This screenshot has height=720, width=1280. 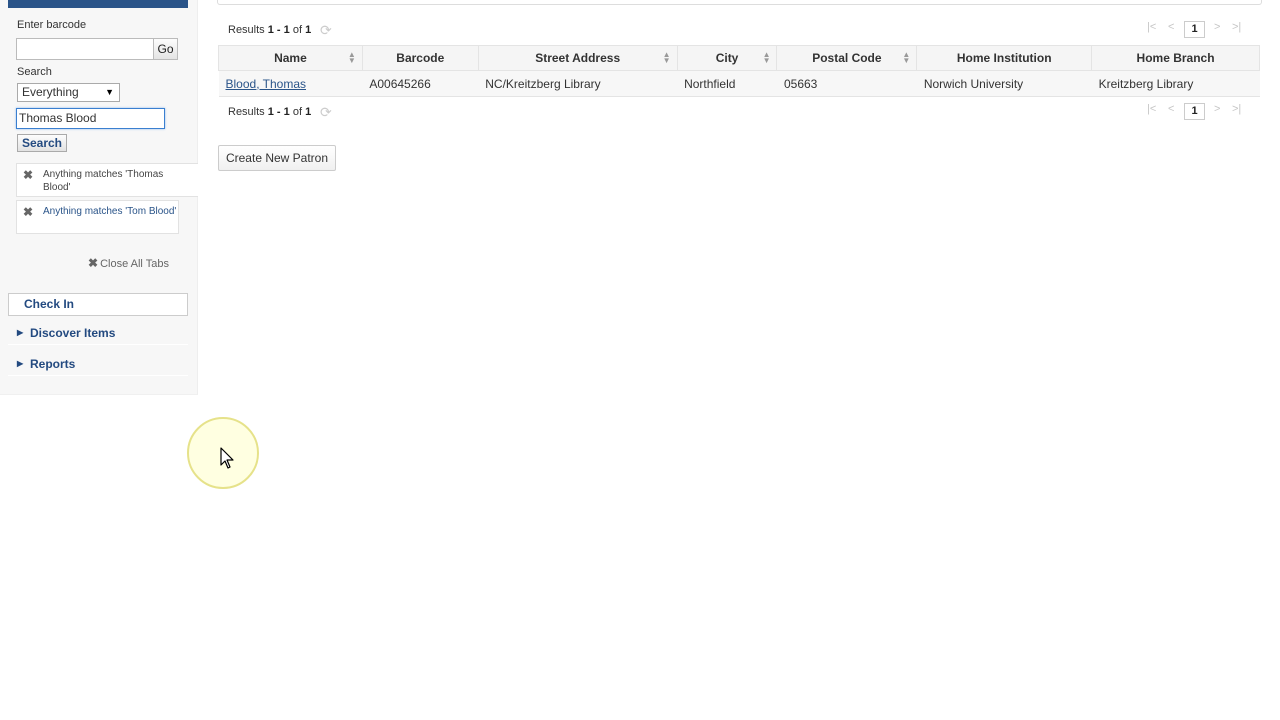 What do you see at coordinates (110, 211) in the screenshot?
I see `saved-search-label: Anything matches 'Tom Blood'` at bounding box center [110, 211].